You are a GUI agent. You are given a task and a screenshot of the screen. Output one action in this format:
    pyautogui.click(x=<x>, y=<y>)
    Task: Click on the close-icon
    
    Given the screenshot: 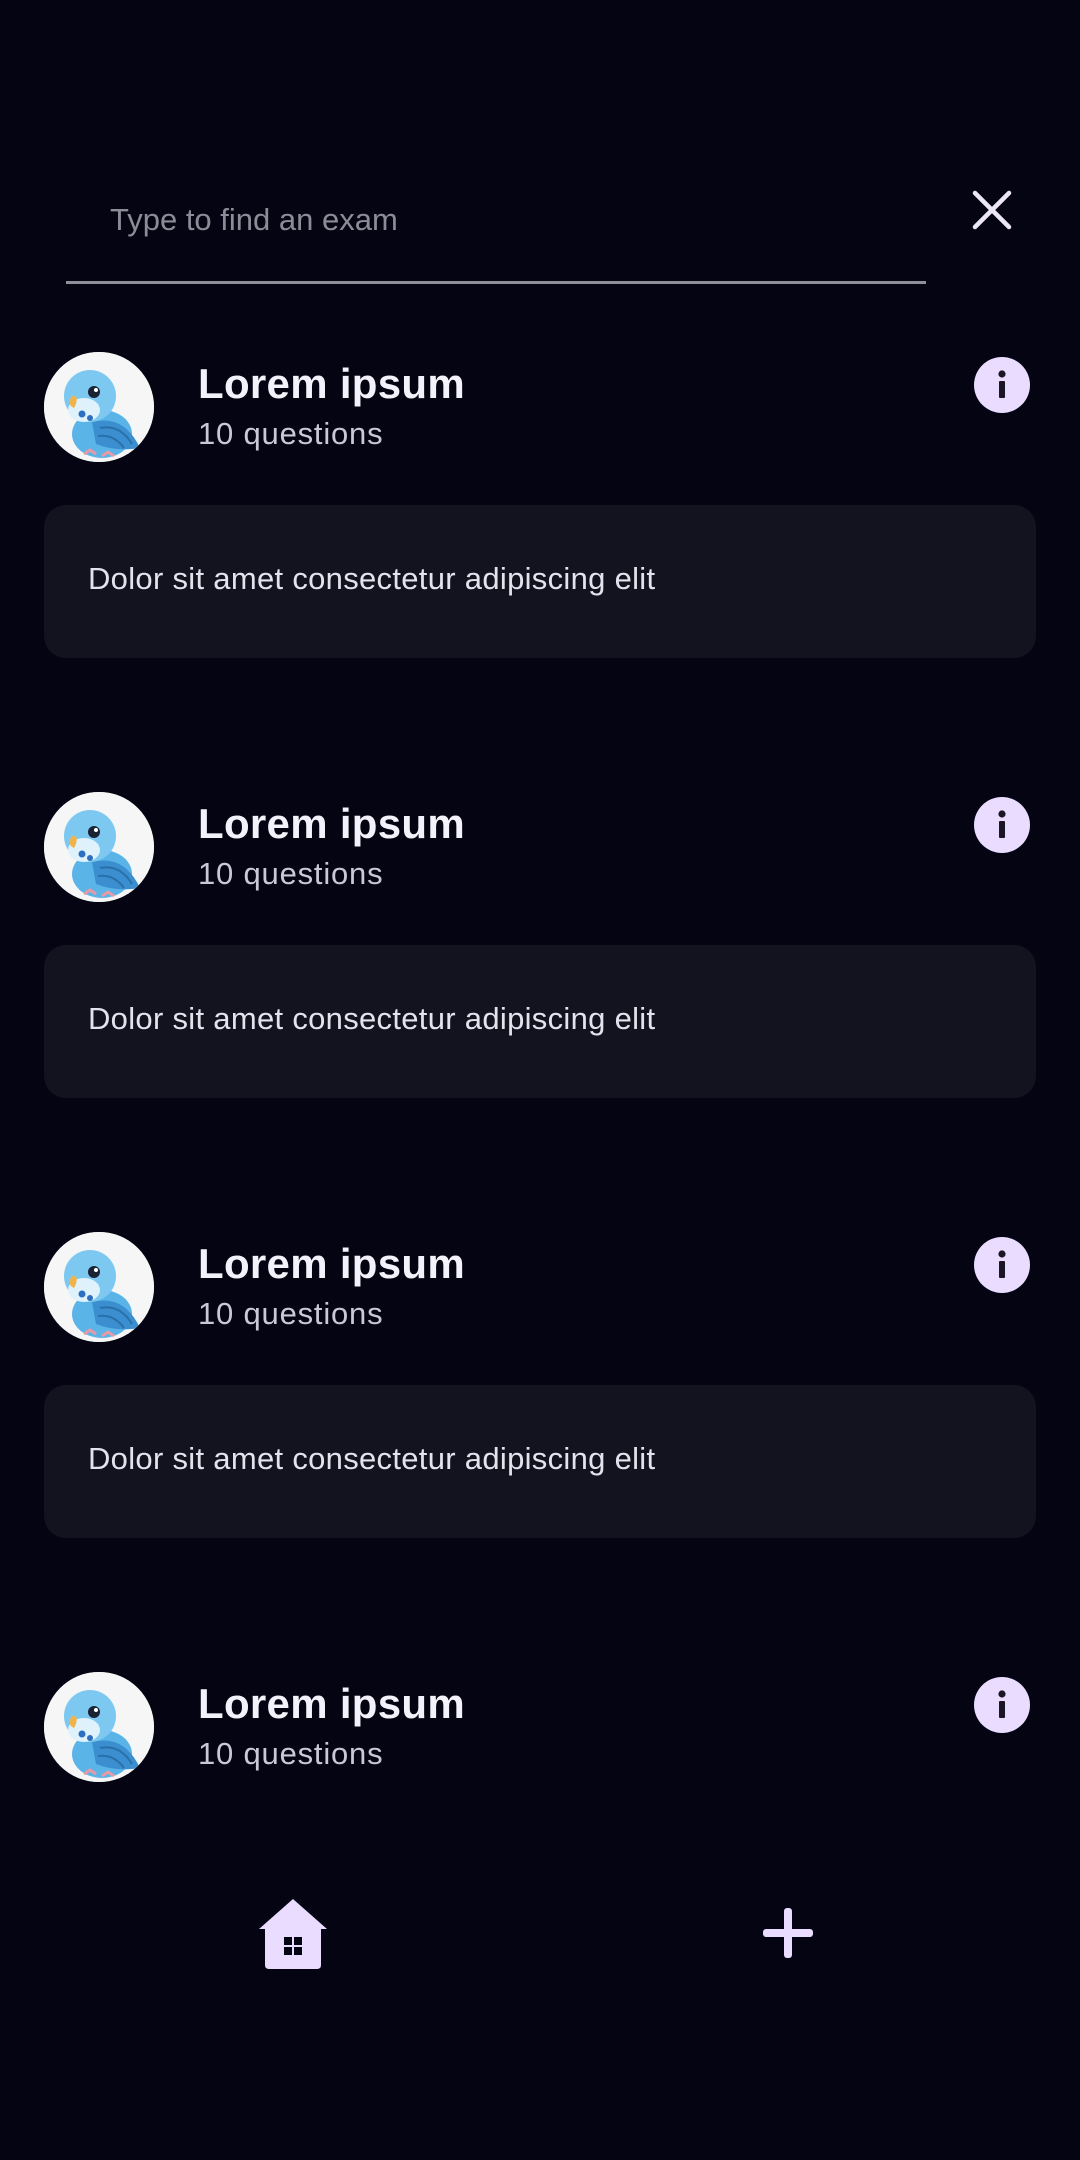 What is the action you would take?
    pyautogui.click(x=992, y=210)
    